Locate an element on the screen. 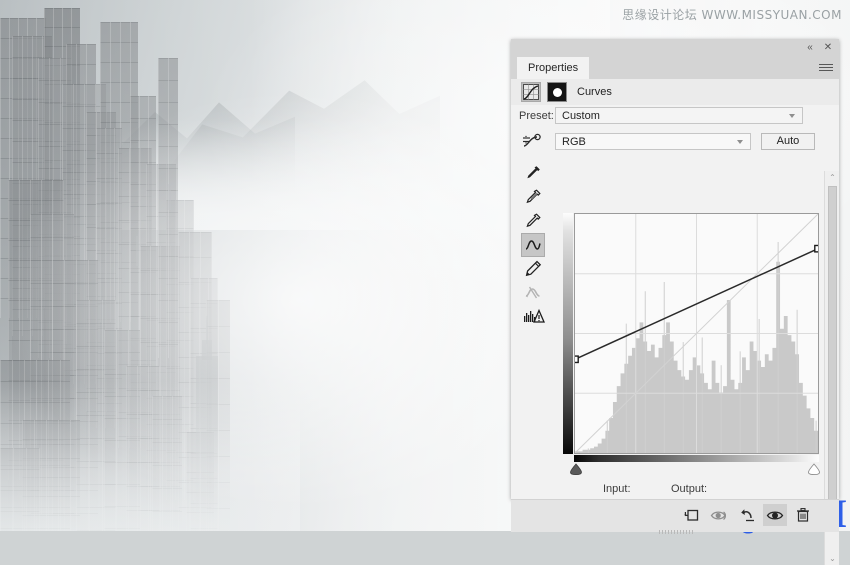 This screenshot has width=850, height=565. auto-button: Auto is located at coordinates (788, 141).